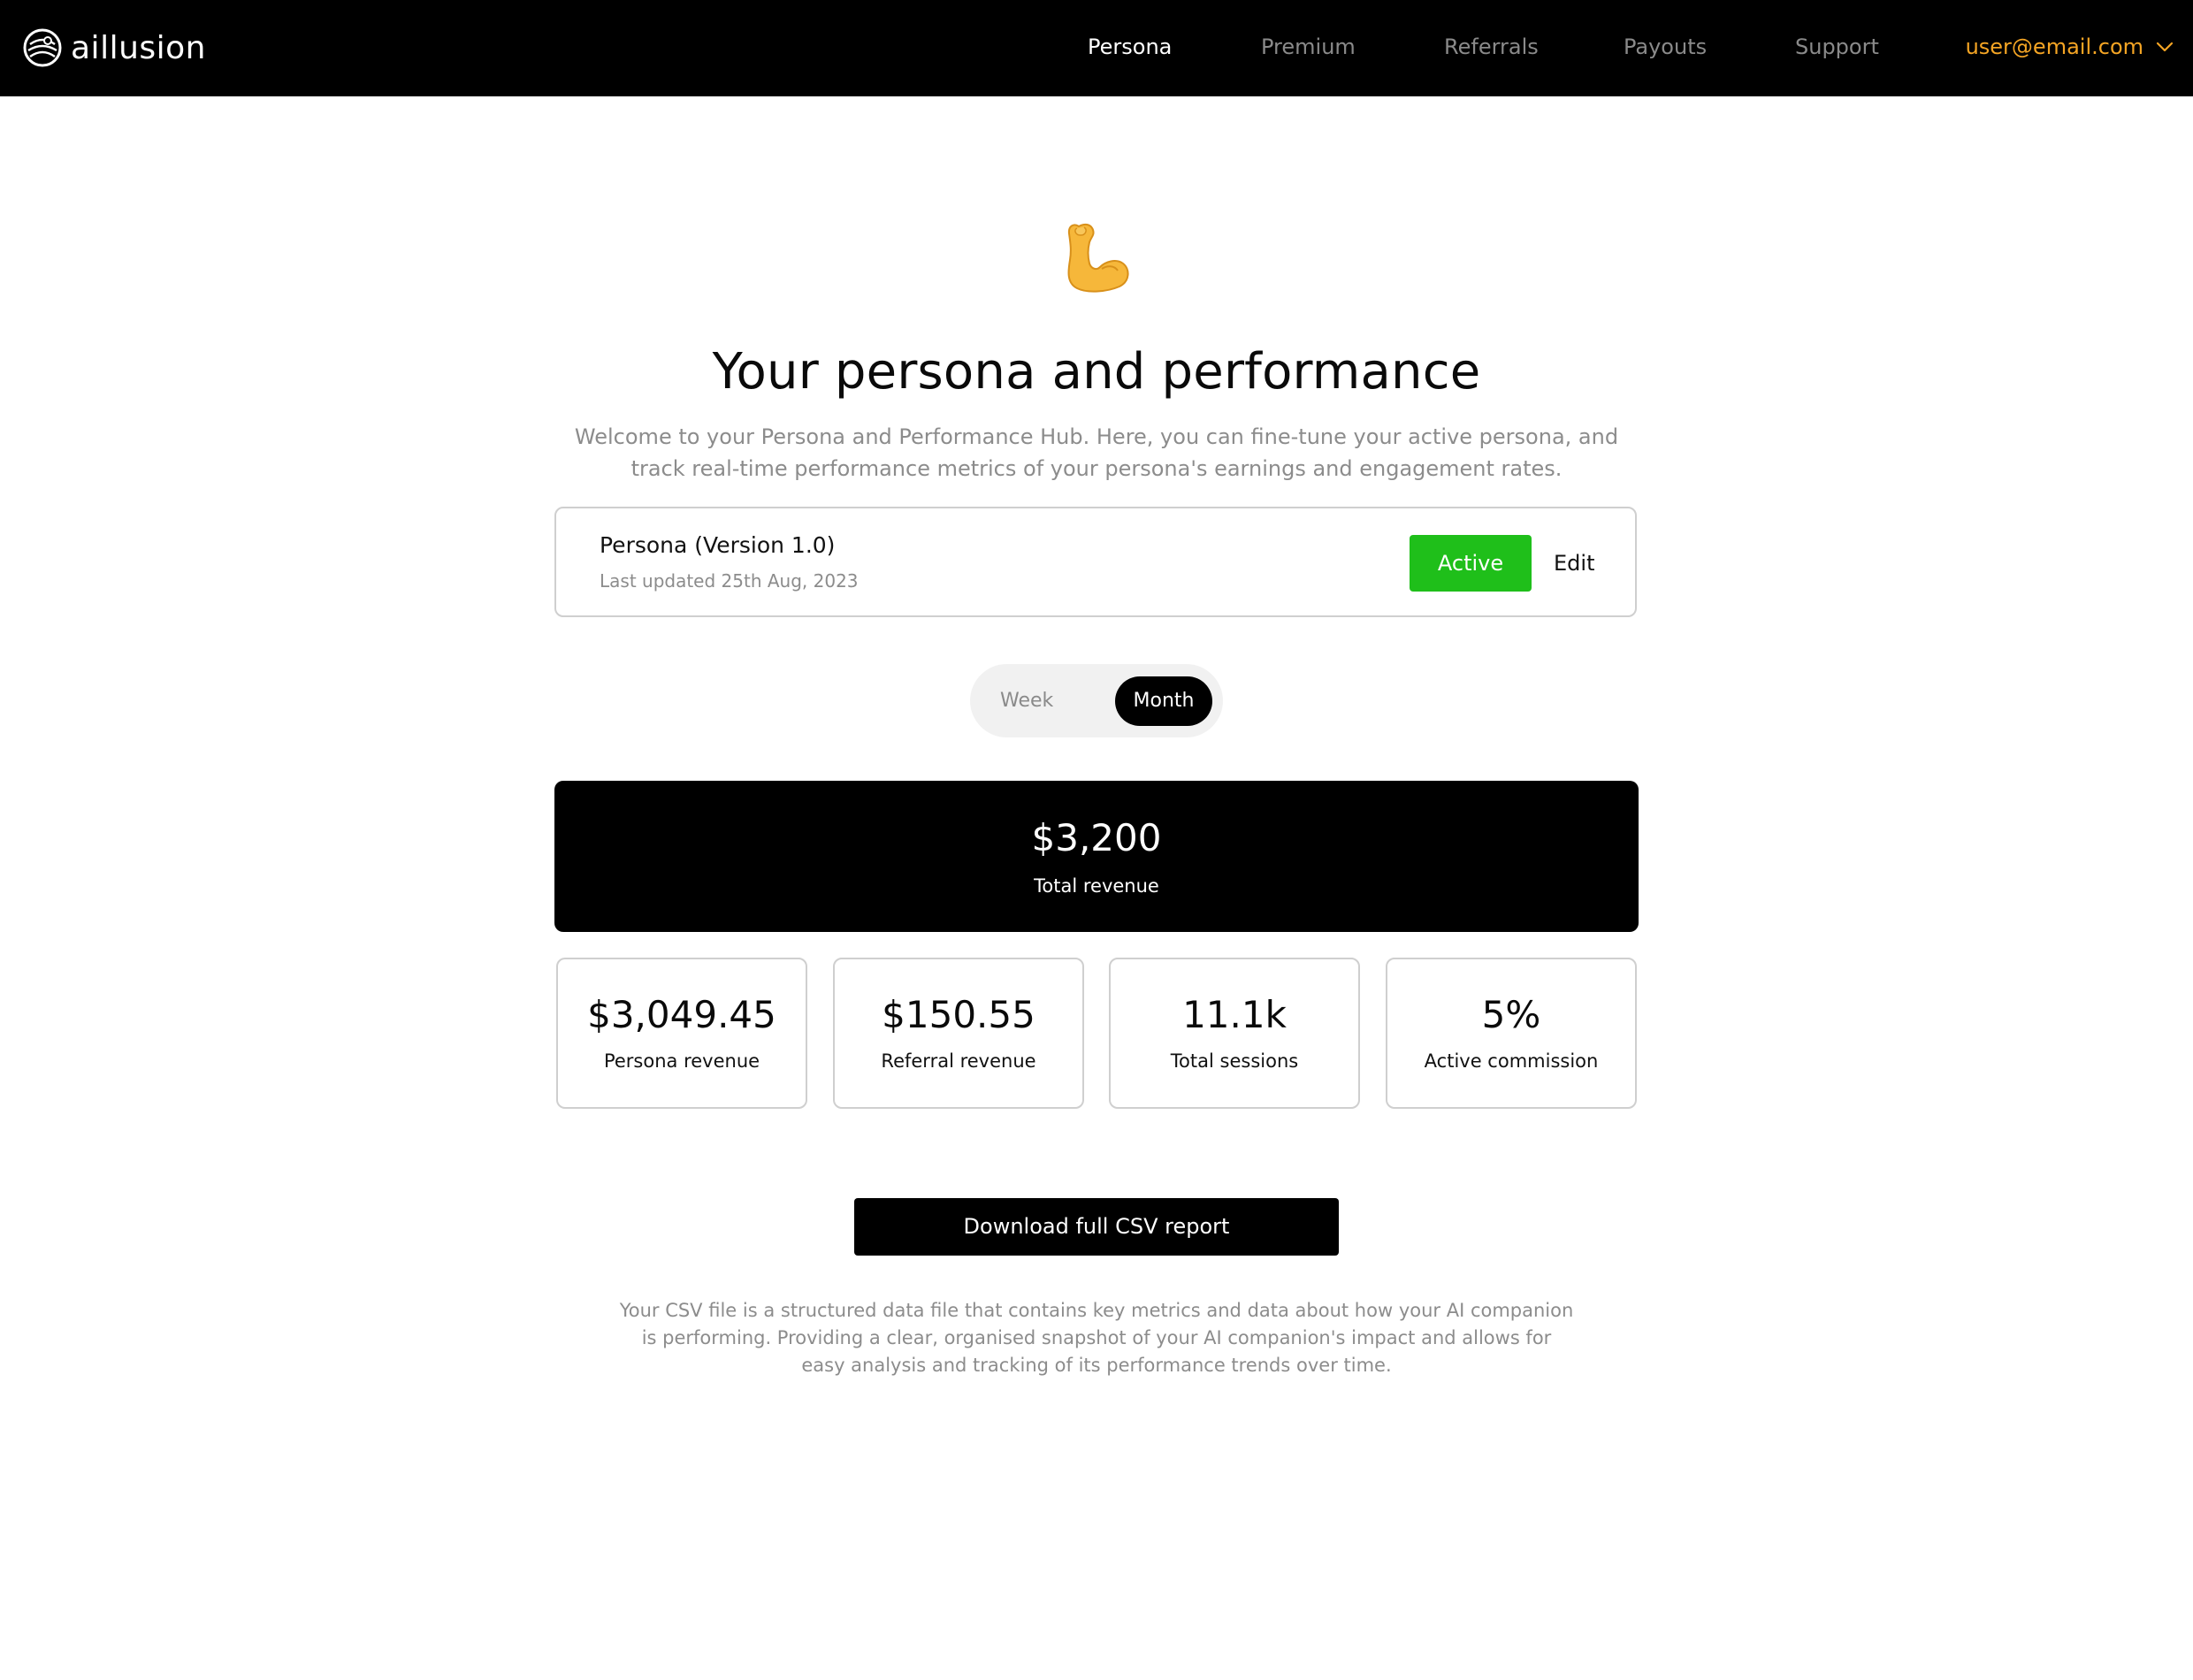  Describe the element at coordinates (1234, 1061) in the screenshot. I see `stat-label: Total sessions` at that location.